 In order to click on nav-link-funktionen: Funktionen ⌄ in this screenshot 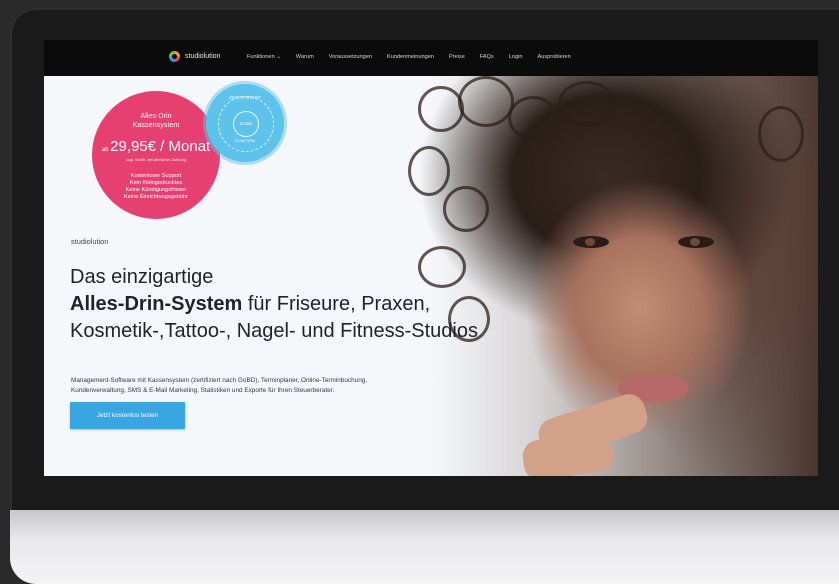, I will do `click(264, 57)`.